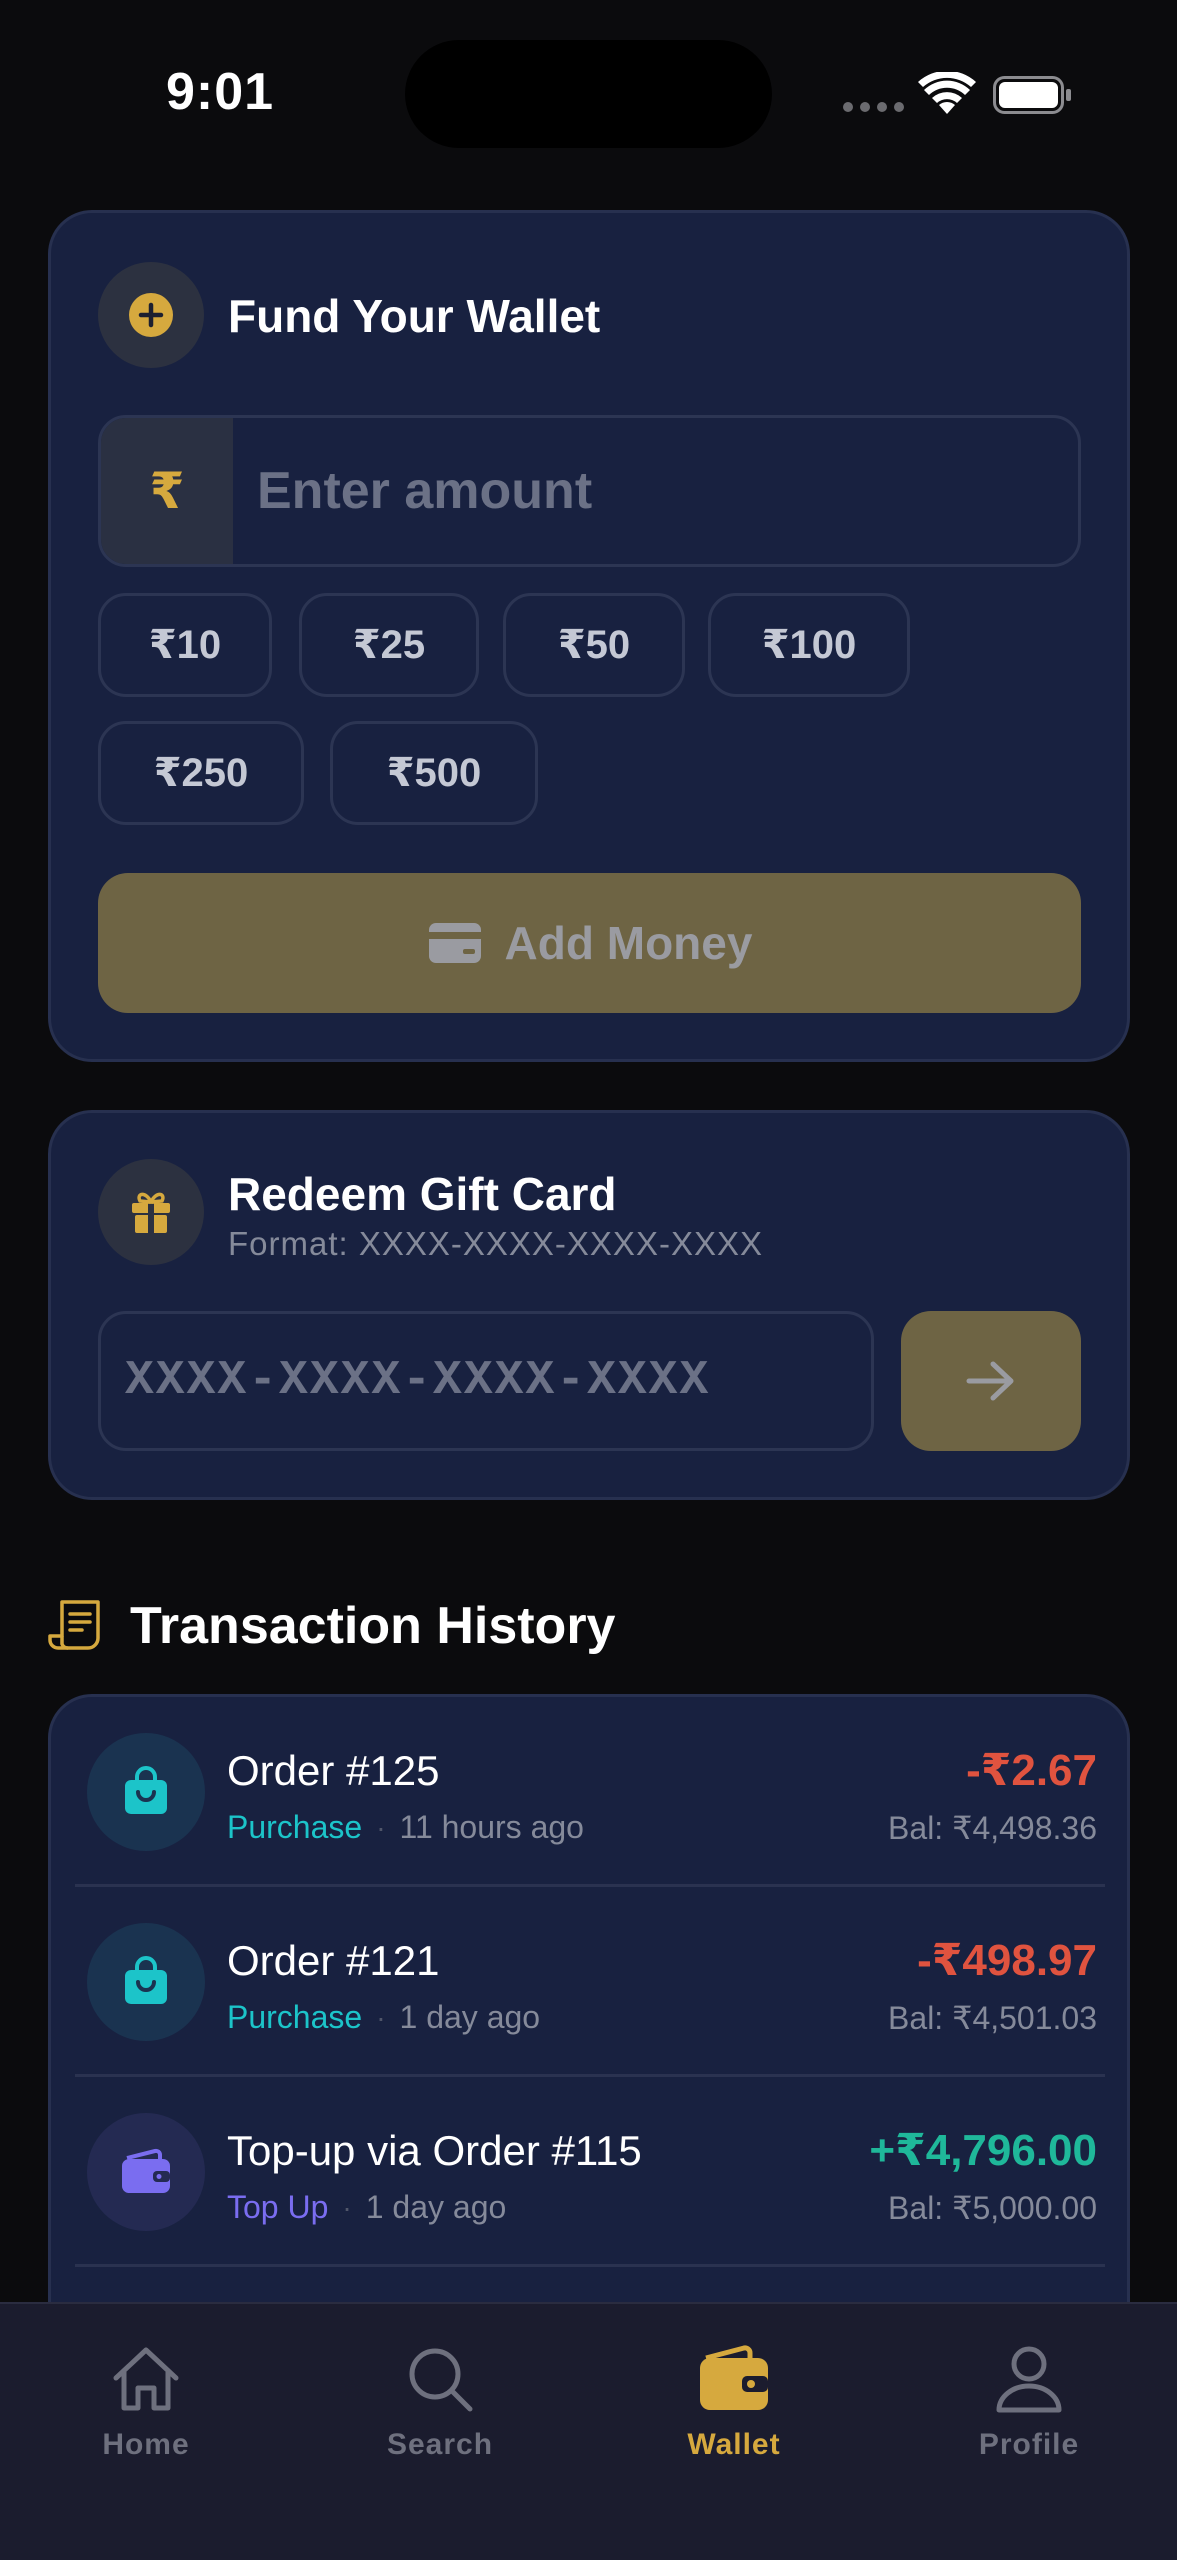  I want to click on transaction-history-title: Transaction History, so click(373, 1626).